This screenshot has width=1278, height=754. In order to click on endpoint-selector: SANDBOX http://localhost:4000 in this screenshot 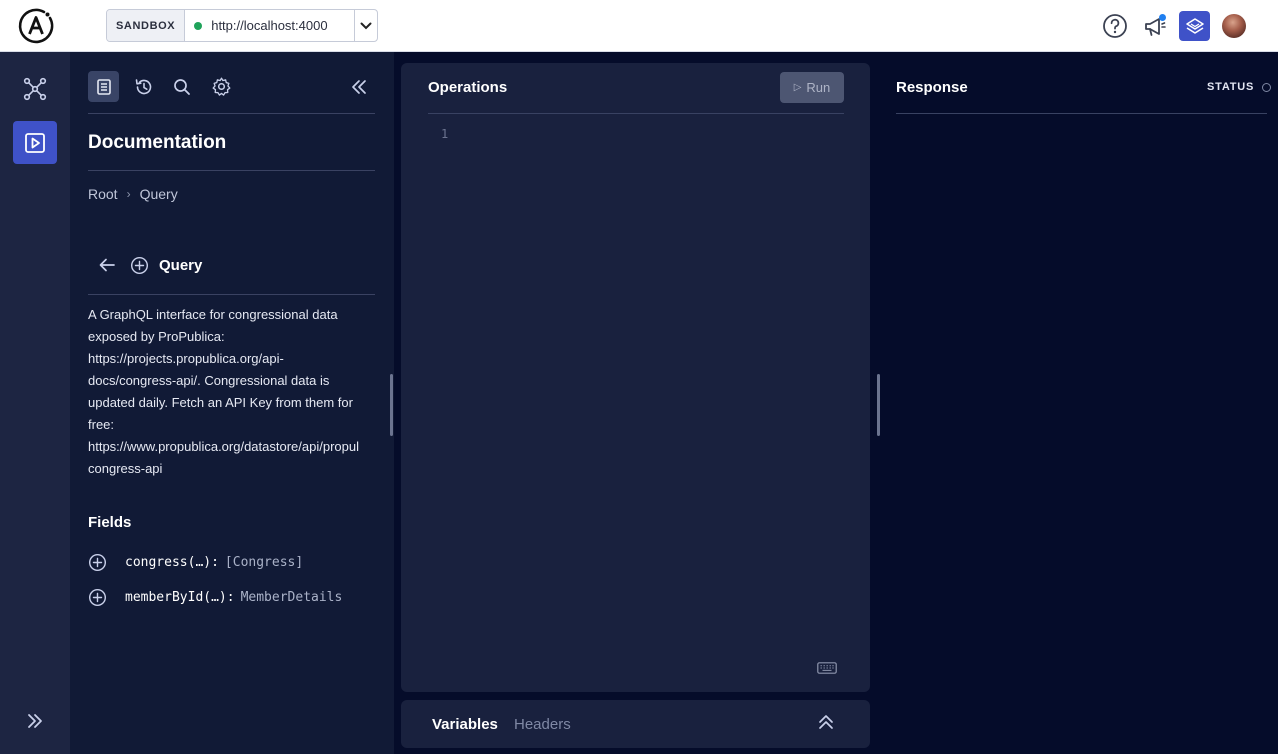, I will do `click(242, 25)`.